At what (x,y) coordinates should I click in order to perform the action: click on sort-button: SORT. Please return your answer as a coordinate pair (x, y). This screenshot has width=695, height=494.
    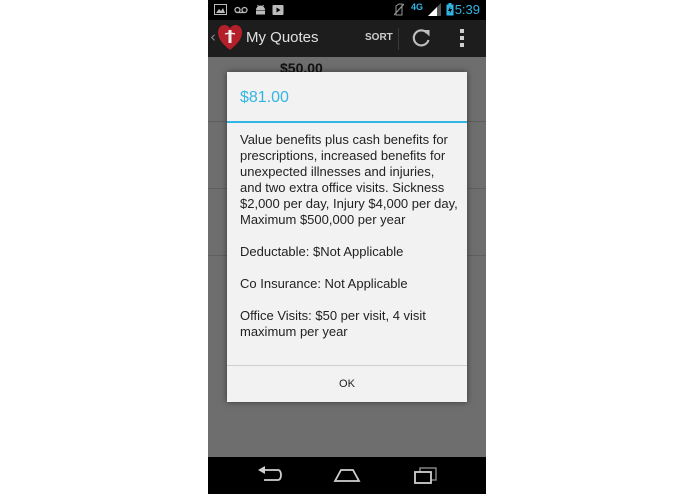
    Looking at the image, I should click on (379, 37).